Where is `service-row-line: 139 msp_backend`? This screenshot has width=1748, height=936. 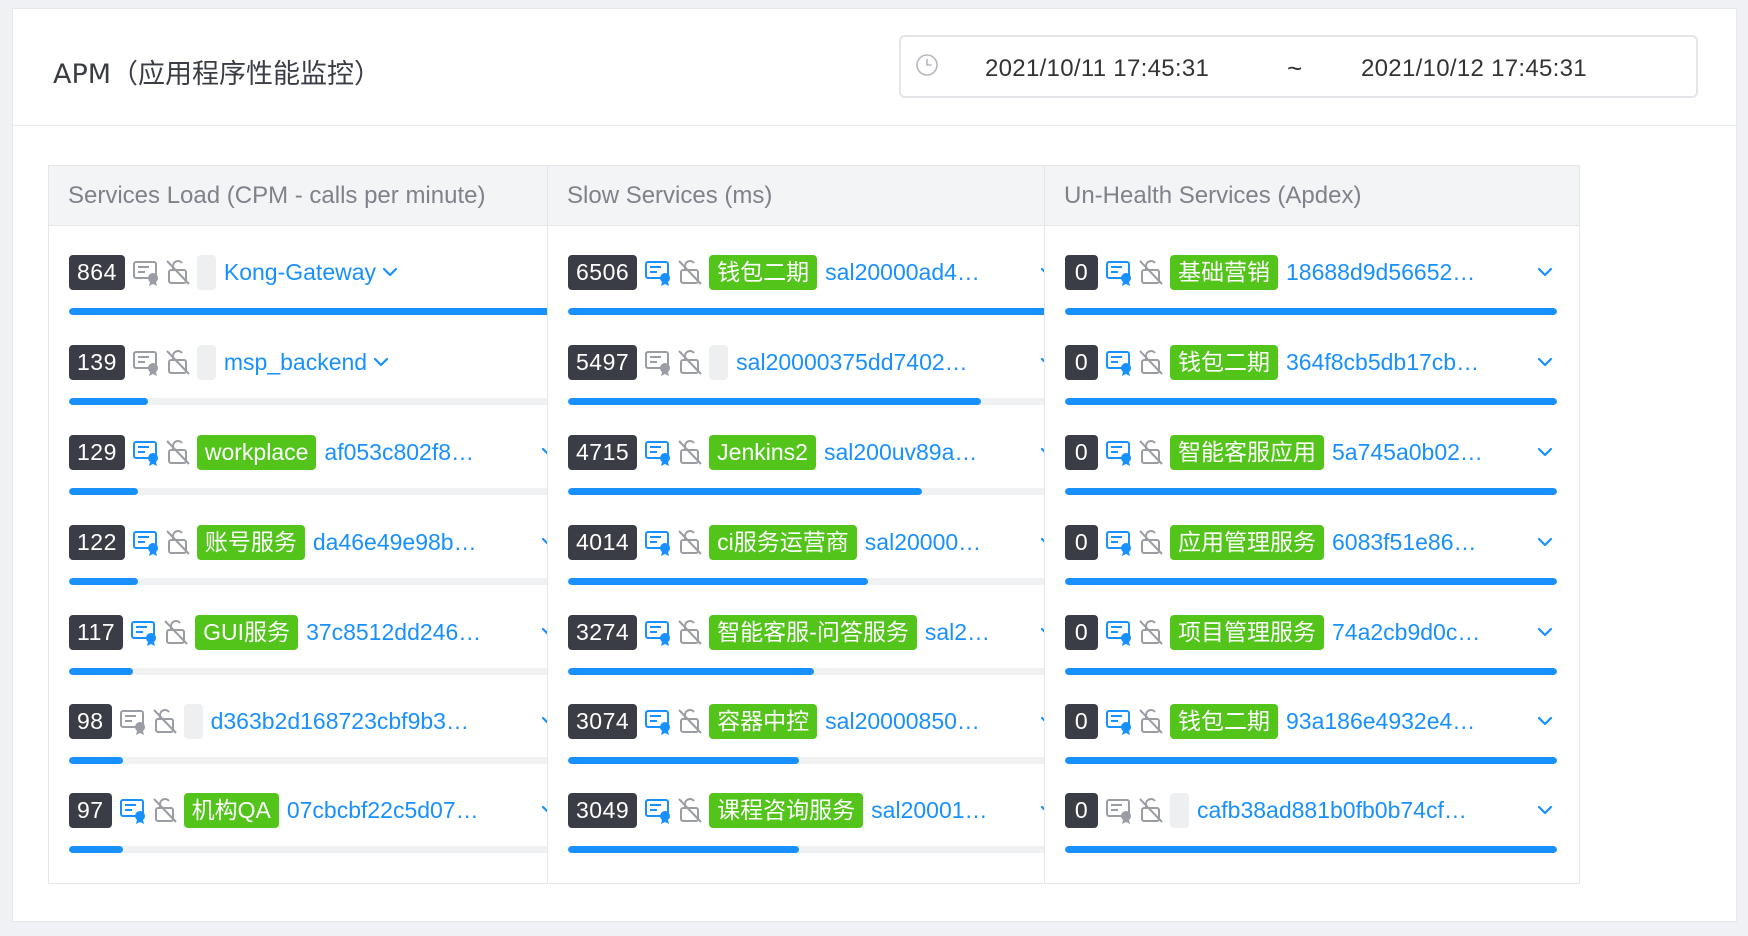 service-row-line: 139 msp_backend is located at coordinates (315, 362).